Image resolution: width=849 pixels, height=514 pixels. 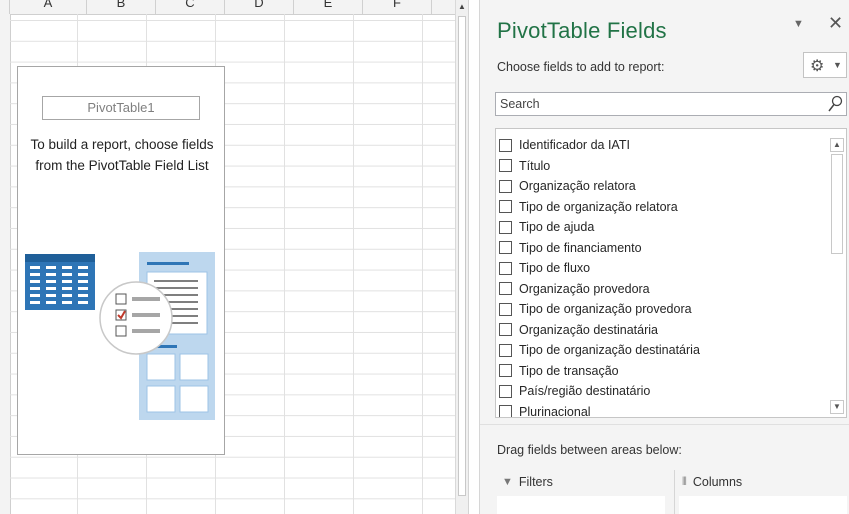 What do you see at coordinates (664, 268) in the screenshot?
I see `field-item: Tipo de fluxo` at bounding box center [664, 268].